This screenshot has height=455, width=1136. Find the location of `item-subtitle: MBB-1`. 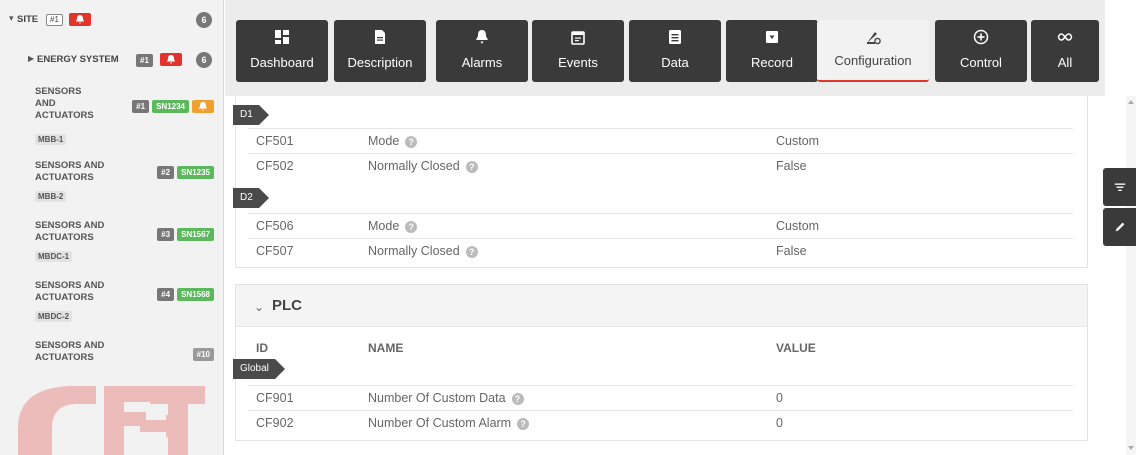

item-subtitle: MBB-1 is located at coordinates (51, 139).